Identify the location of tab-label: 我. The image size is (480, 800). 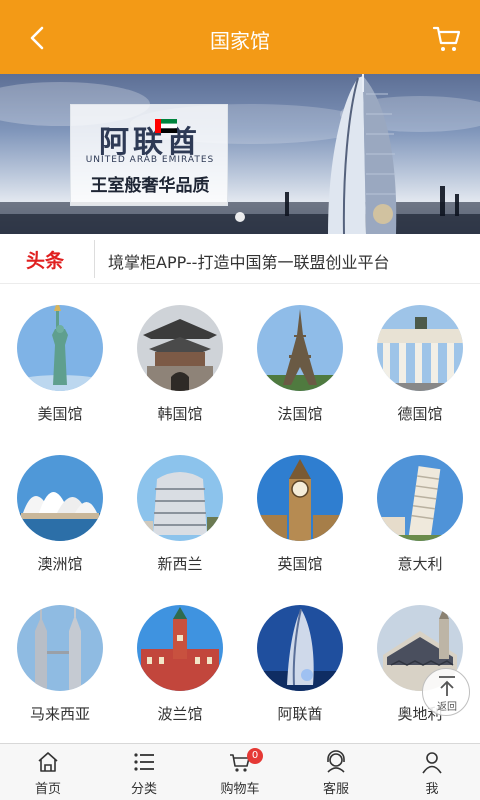
(432, 789).